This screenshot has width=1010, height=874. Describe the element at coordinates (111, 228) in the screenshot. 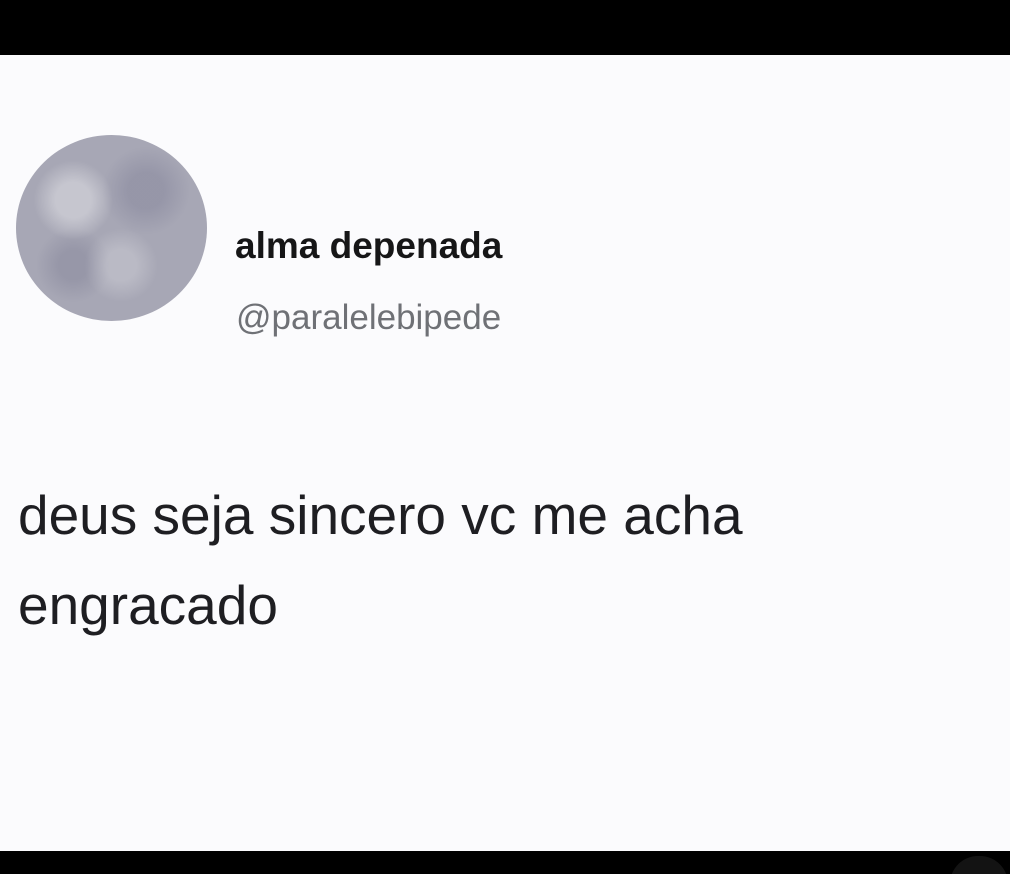

I see `avatar` at that location.